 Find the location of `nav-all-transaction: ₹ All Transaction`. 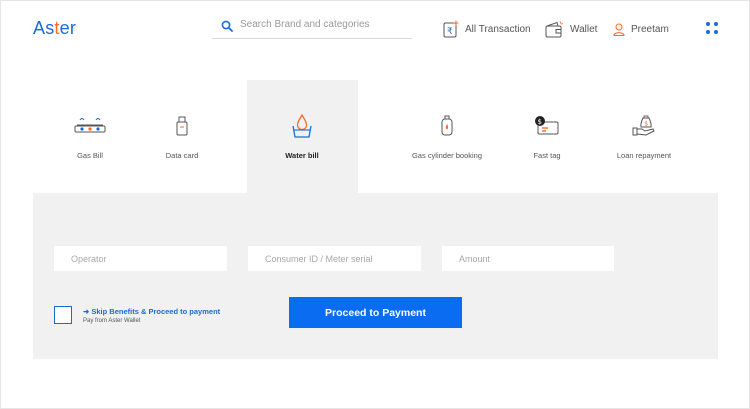

nav-all-transaction: ₹ All Transaction is located at coordinates (487, 29).